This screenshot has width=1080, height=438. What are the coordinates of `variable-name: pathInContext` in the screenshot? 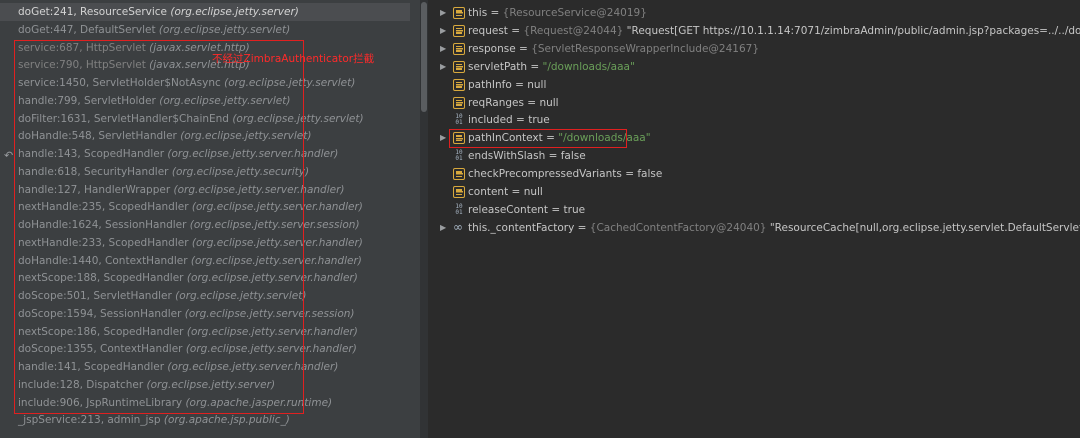 It's located at (505, 138).